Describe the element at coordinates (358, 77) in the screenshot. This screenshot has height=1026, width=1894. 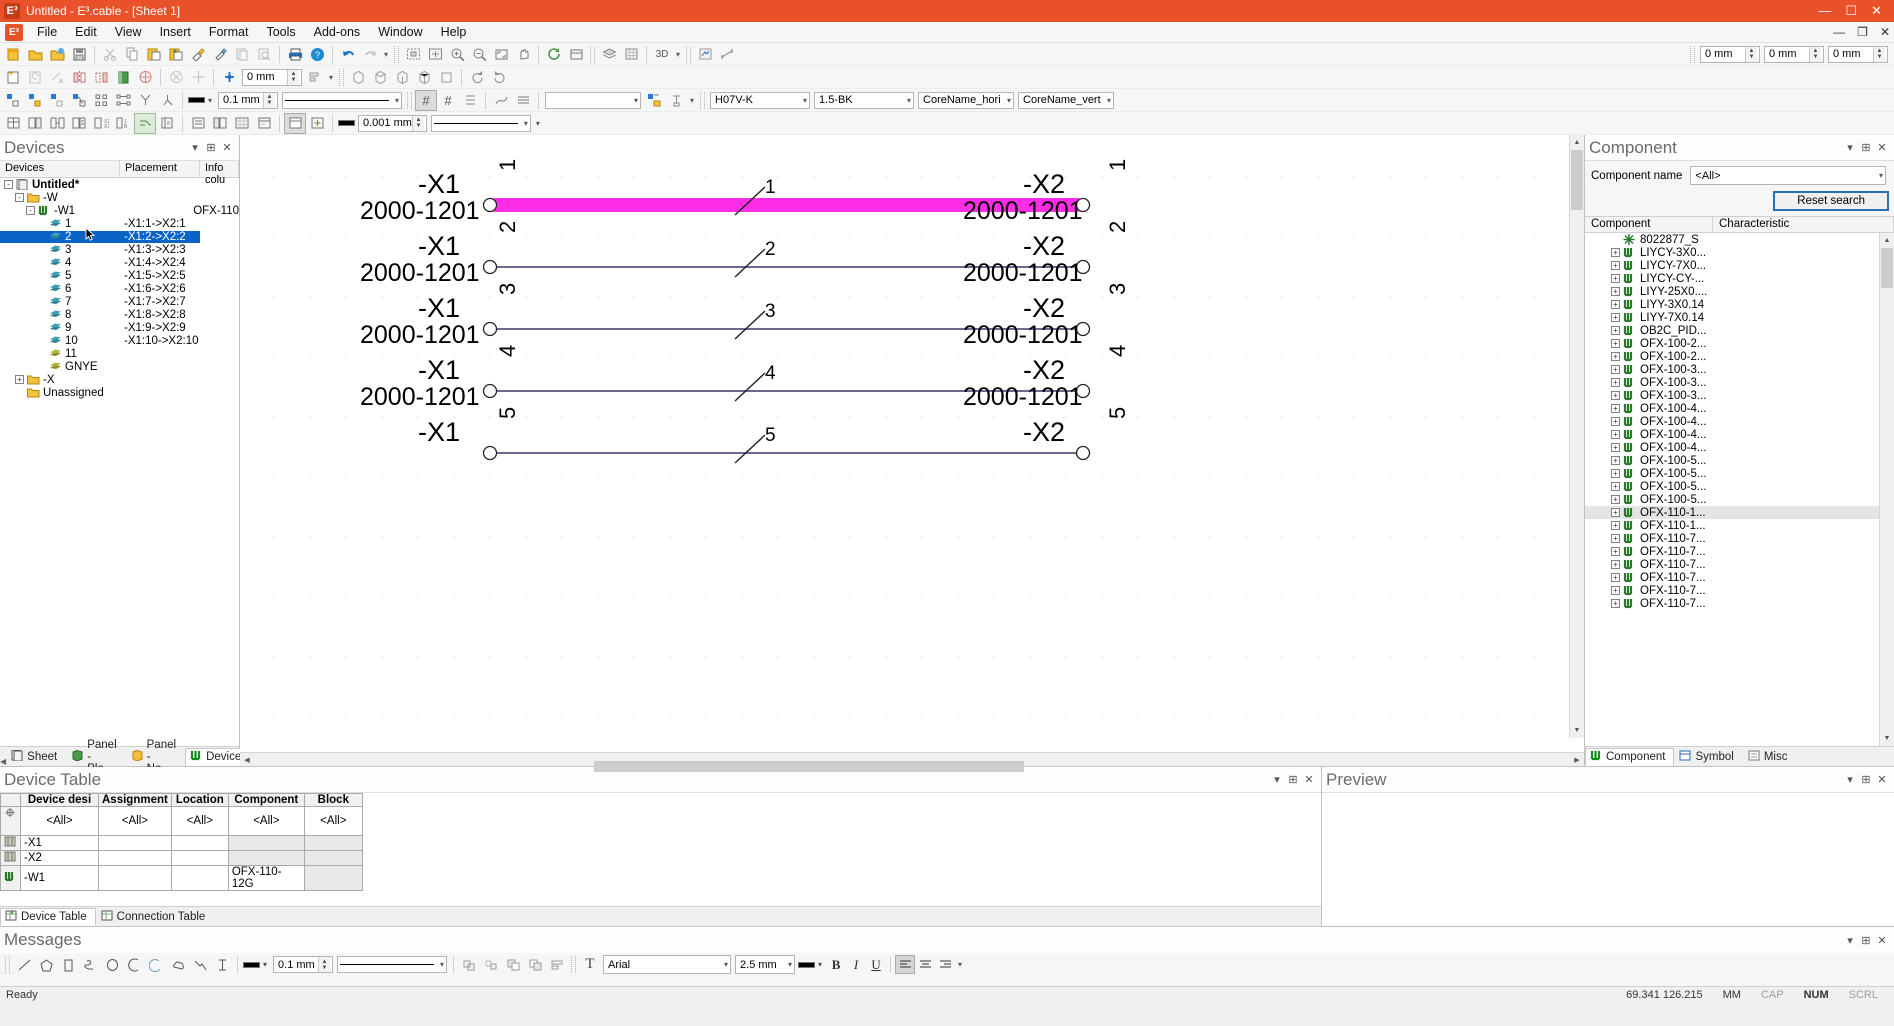
I see `view-iso-icon` at that location.